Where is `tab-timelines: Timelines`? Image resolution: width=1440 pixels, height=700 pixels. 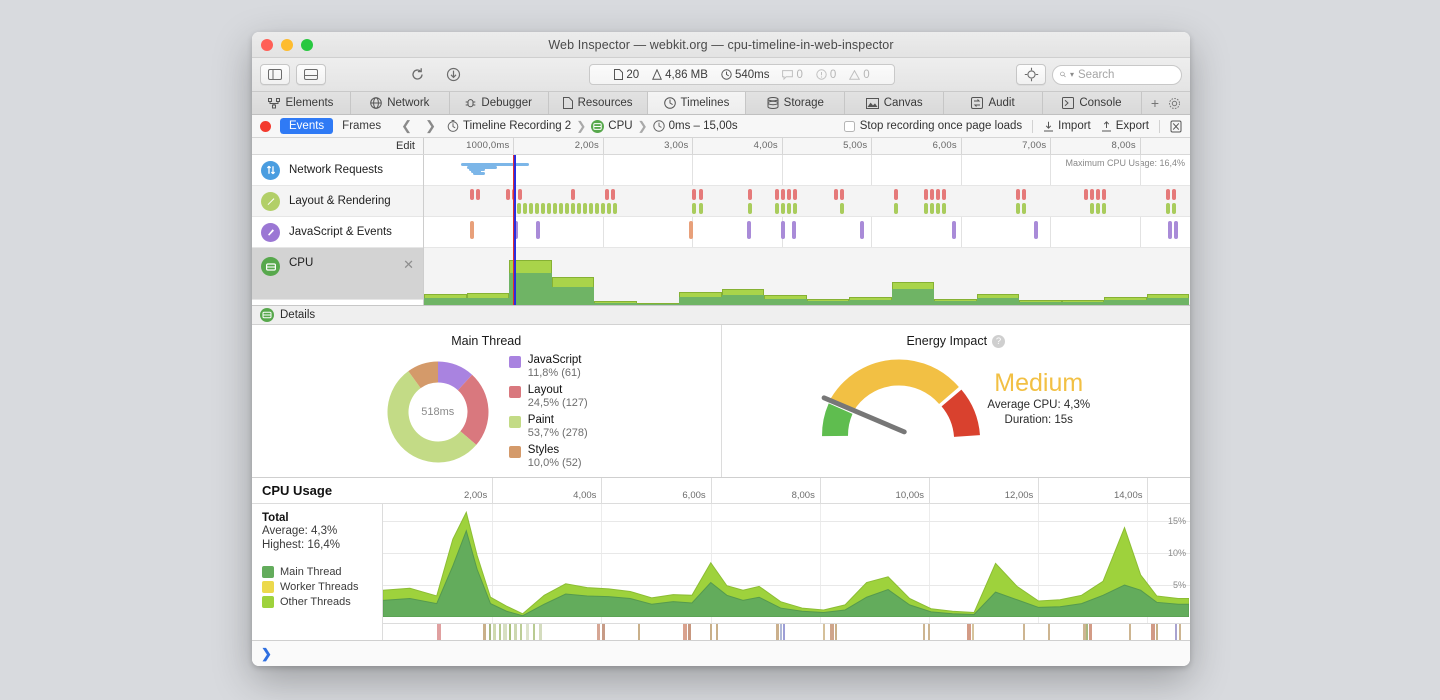 tab-timelines: Timelines is located at coordinates (697, 103).